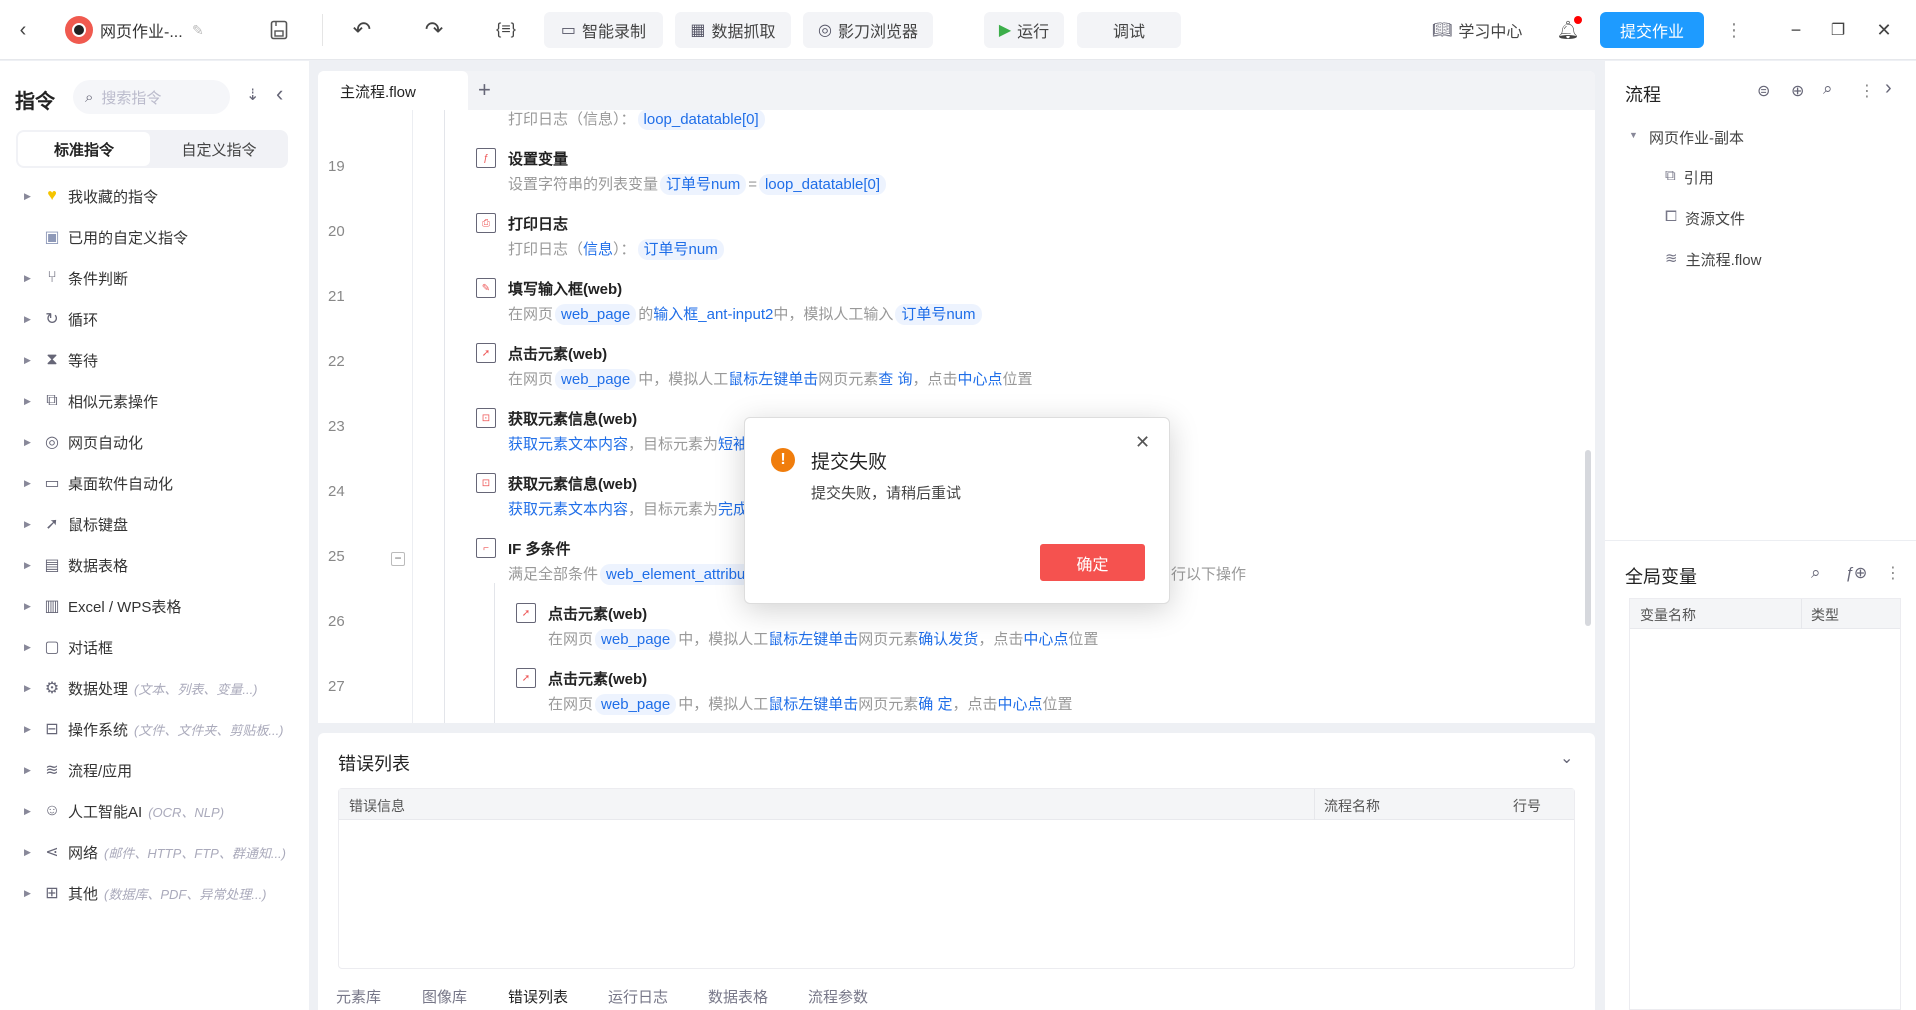 This screenshot has height=1010, width=1916. What do you see at coordinates (154, 360) in the screenshot?
I see `sidebar-item: ▶ ⧗ 等待` at bounding box center [154, 360].